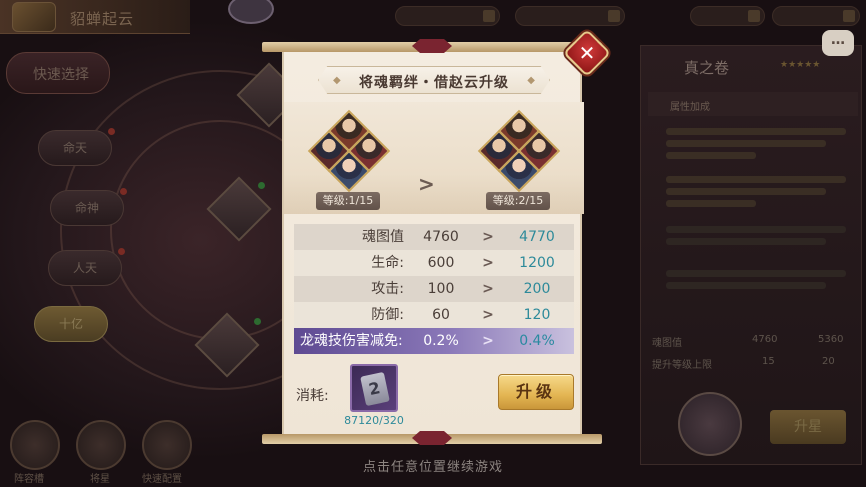 This screenshot has width=866, height=487. What do you see at coordinates (531, 80) in the screenshot?
I see `title-ornament-icon: ◆` at bounding box center [531, 80].